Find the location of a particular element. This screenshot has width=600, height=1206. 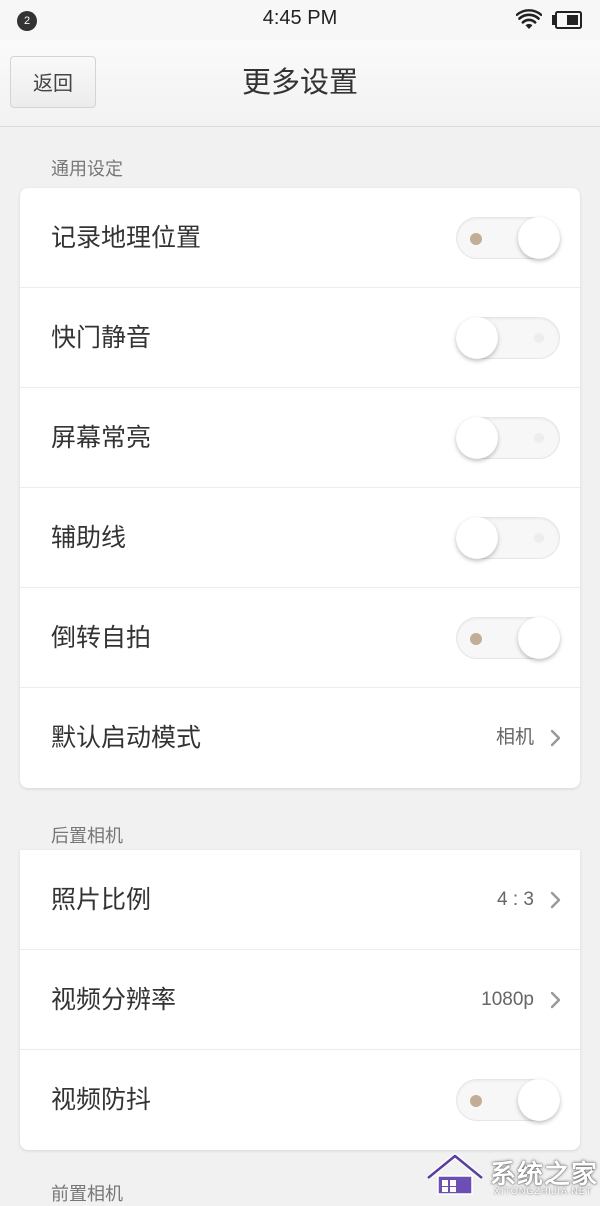

row-label: 快门静音 is located at coordinates (101, 337).